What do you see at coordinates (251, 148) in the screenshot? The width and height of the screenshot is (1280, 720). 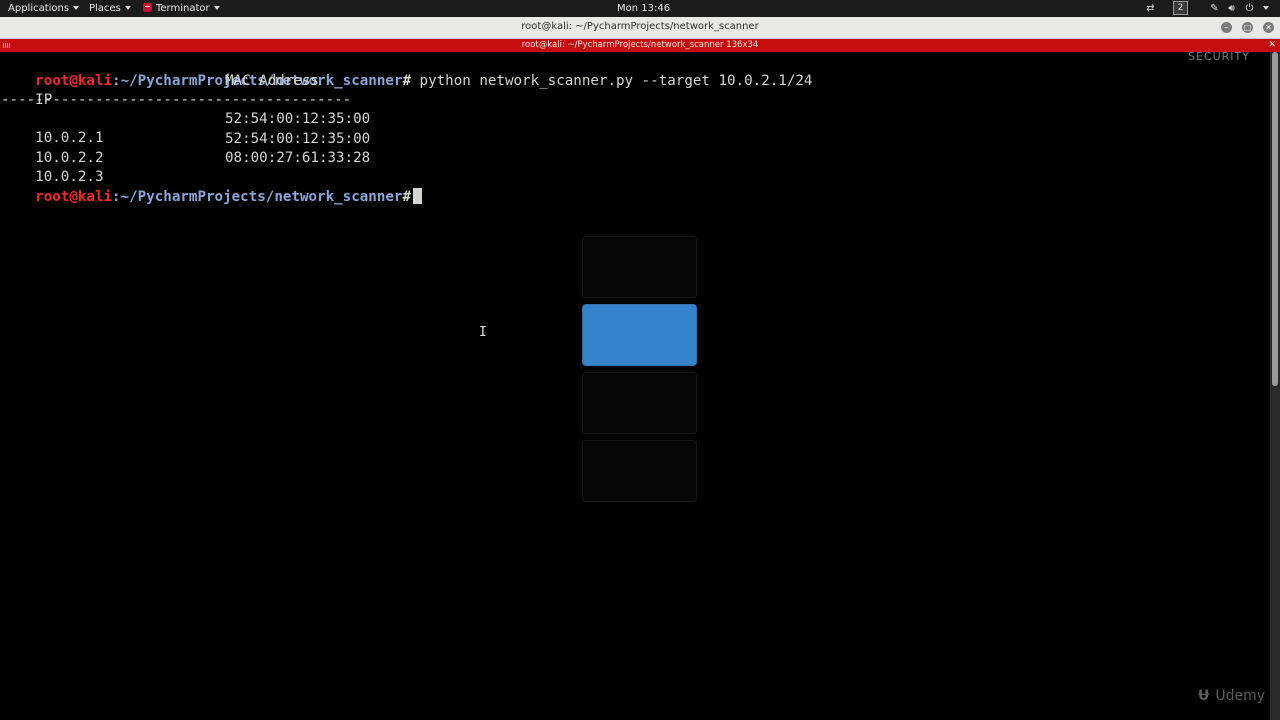 I see `table-row: 10.0.2.2 52:54:00:12:35:00` at bounding box center [251, 148].